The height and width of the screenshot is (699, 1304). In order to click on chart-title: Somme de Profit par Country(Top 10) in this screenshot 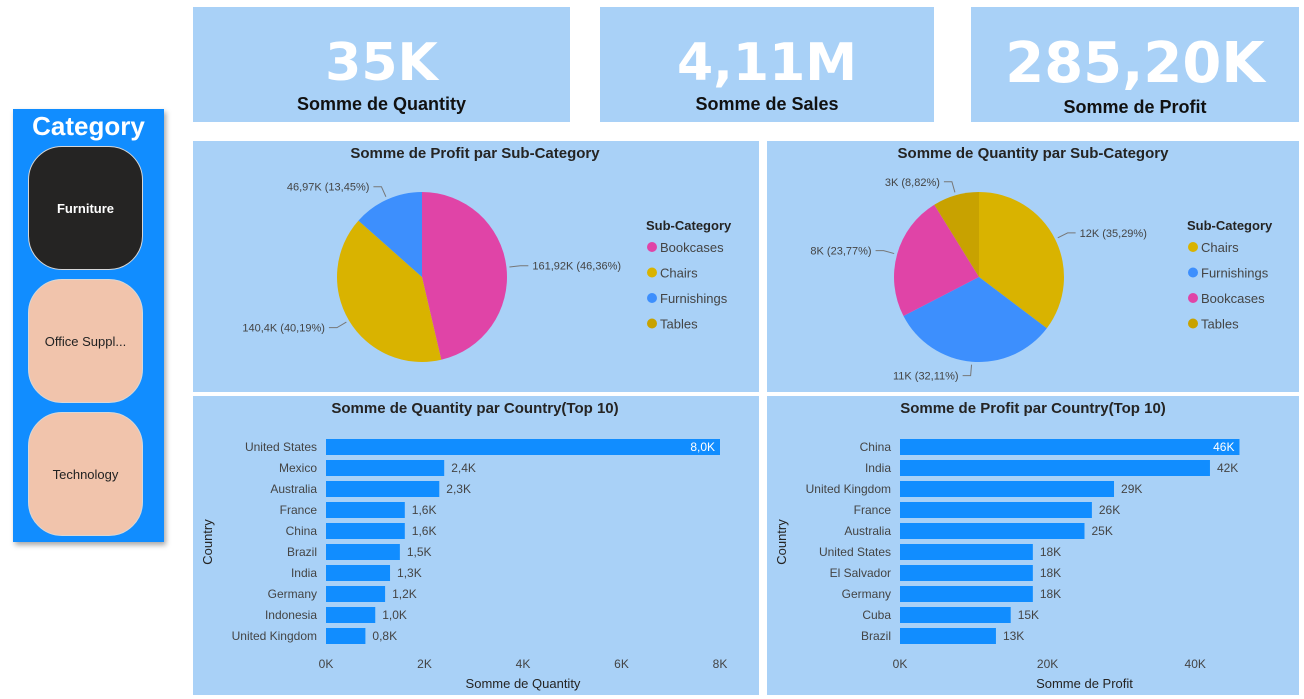, I will do `click(1033, 408)`.